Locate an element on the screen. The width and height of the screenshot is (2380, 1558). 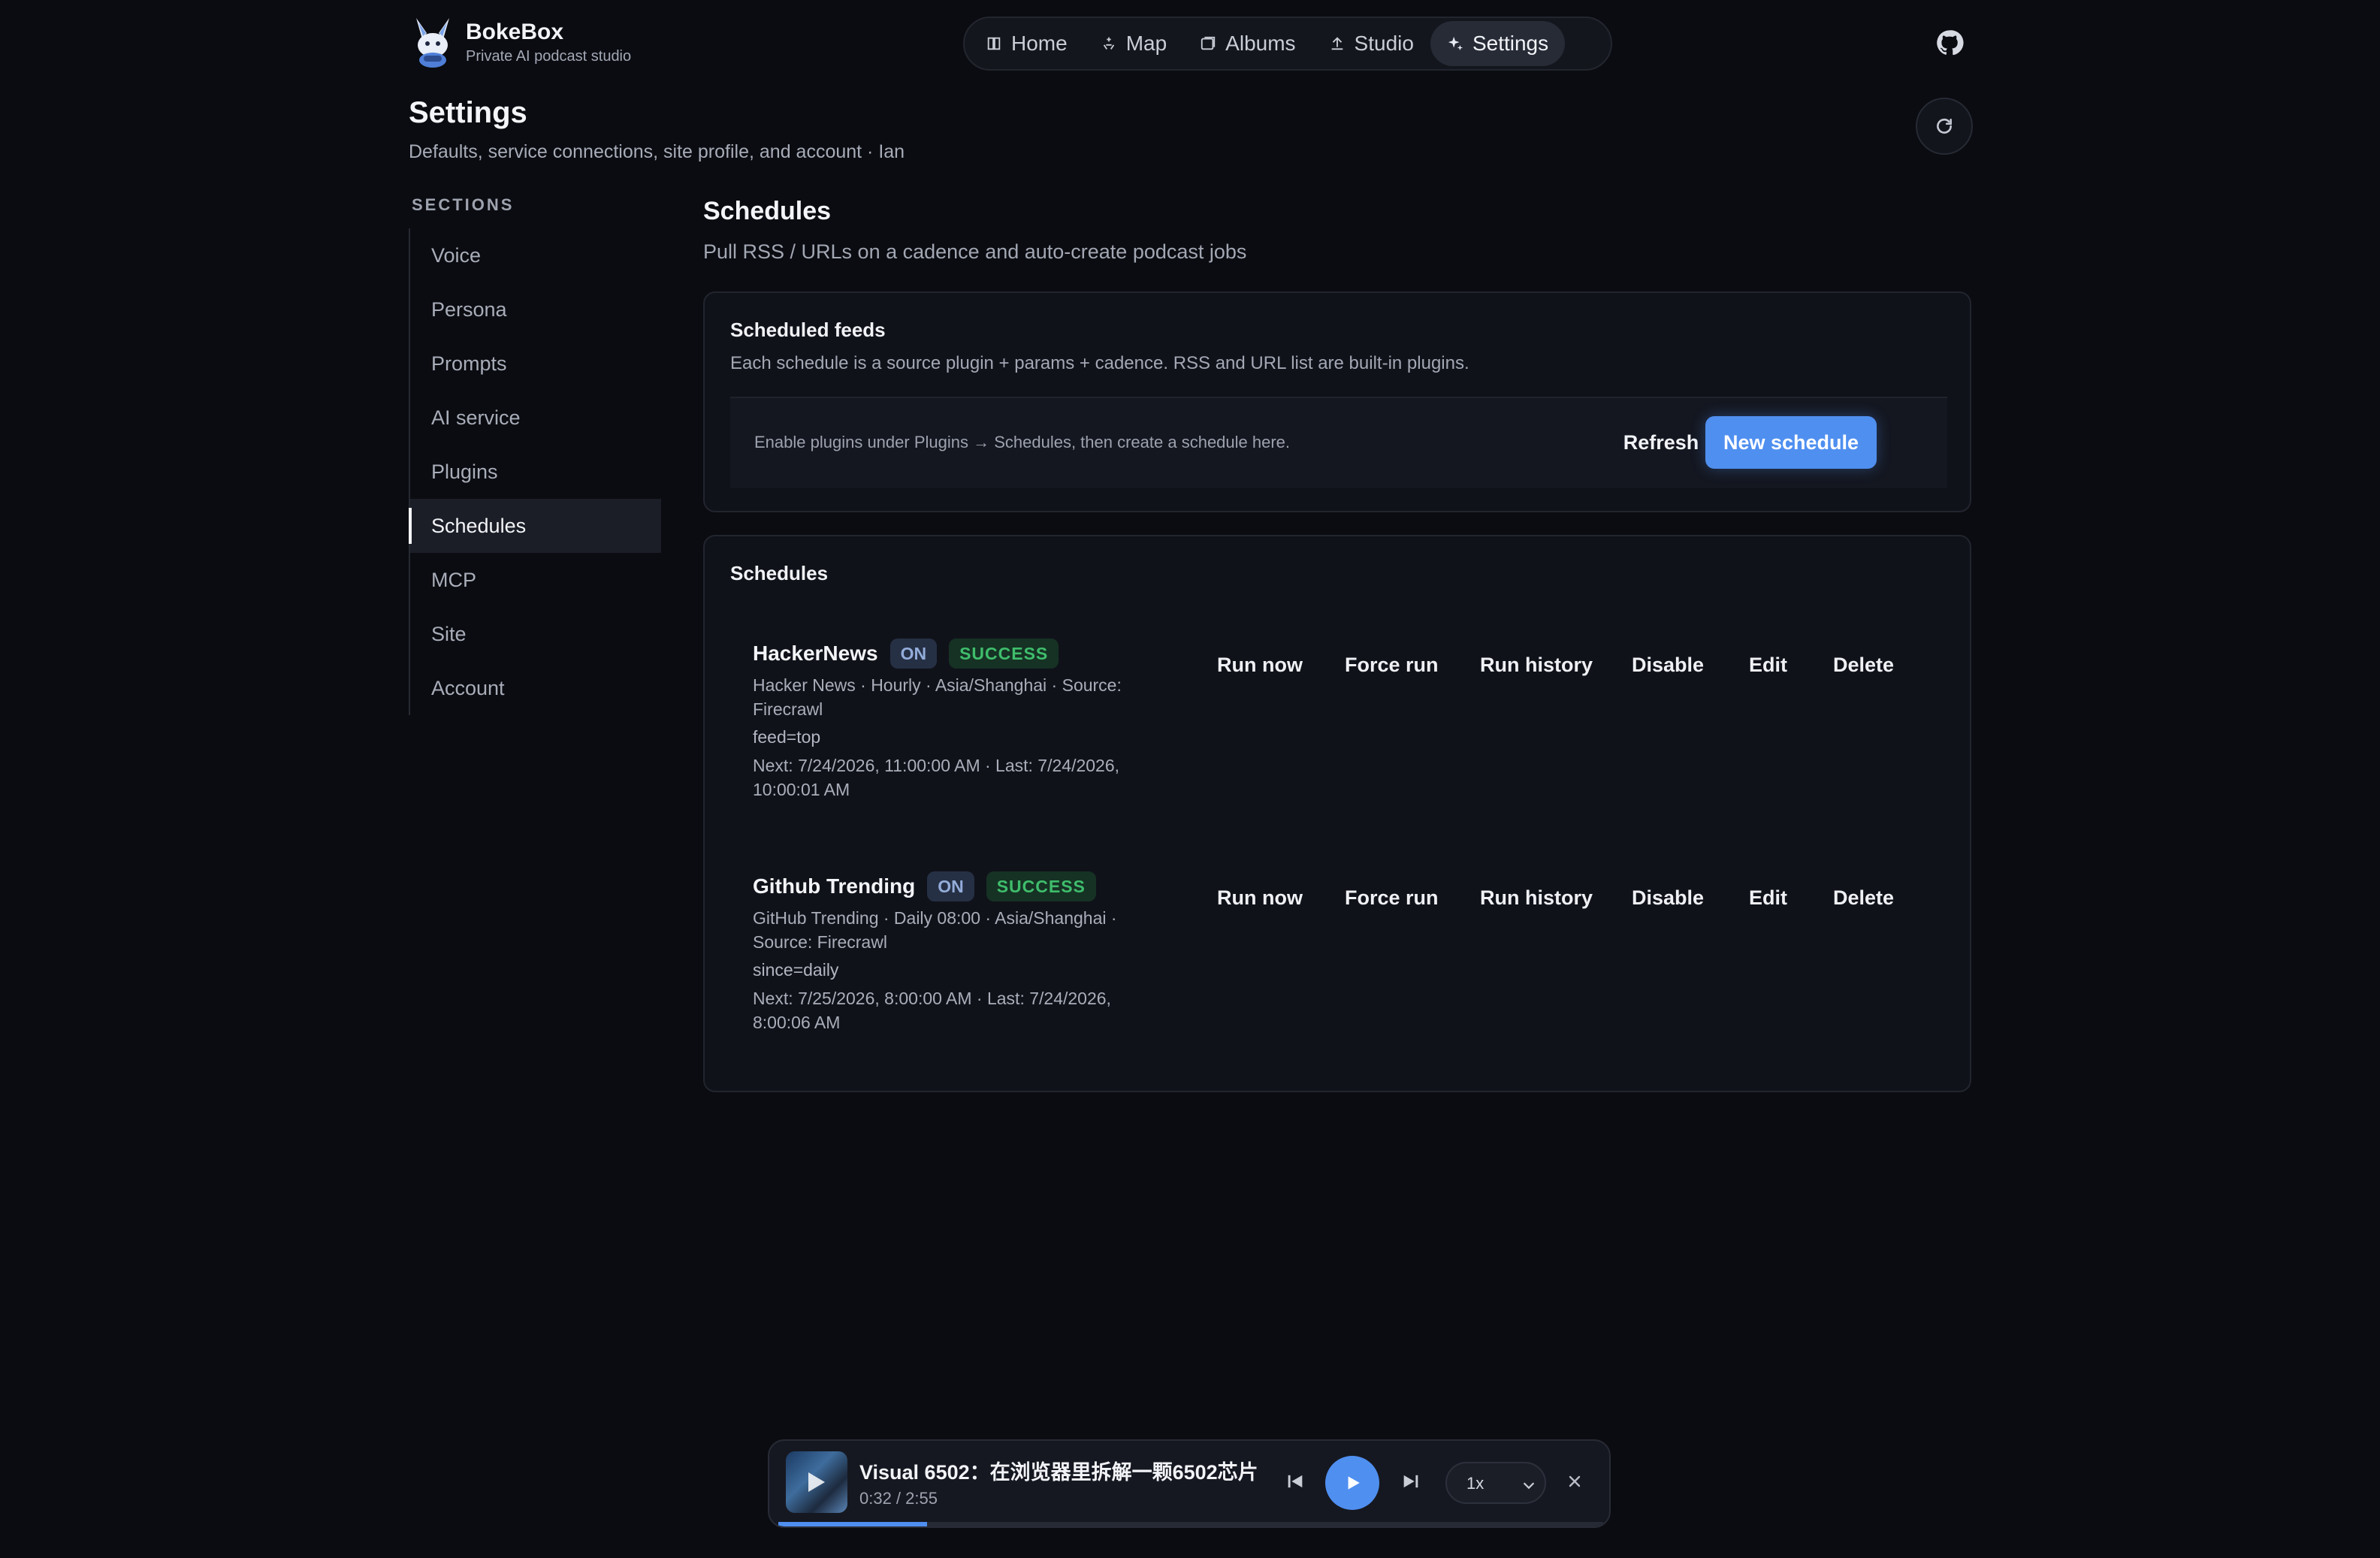
nav-settings: Settings is located at coordinates (1498, 43).